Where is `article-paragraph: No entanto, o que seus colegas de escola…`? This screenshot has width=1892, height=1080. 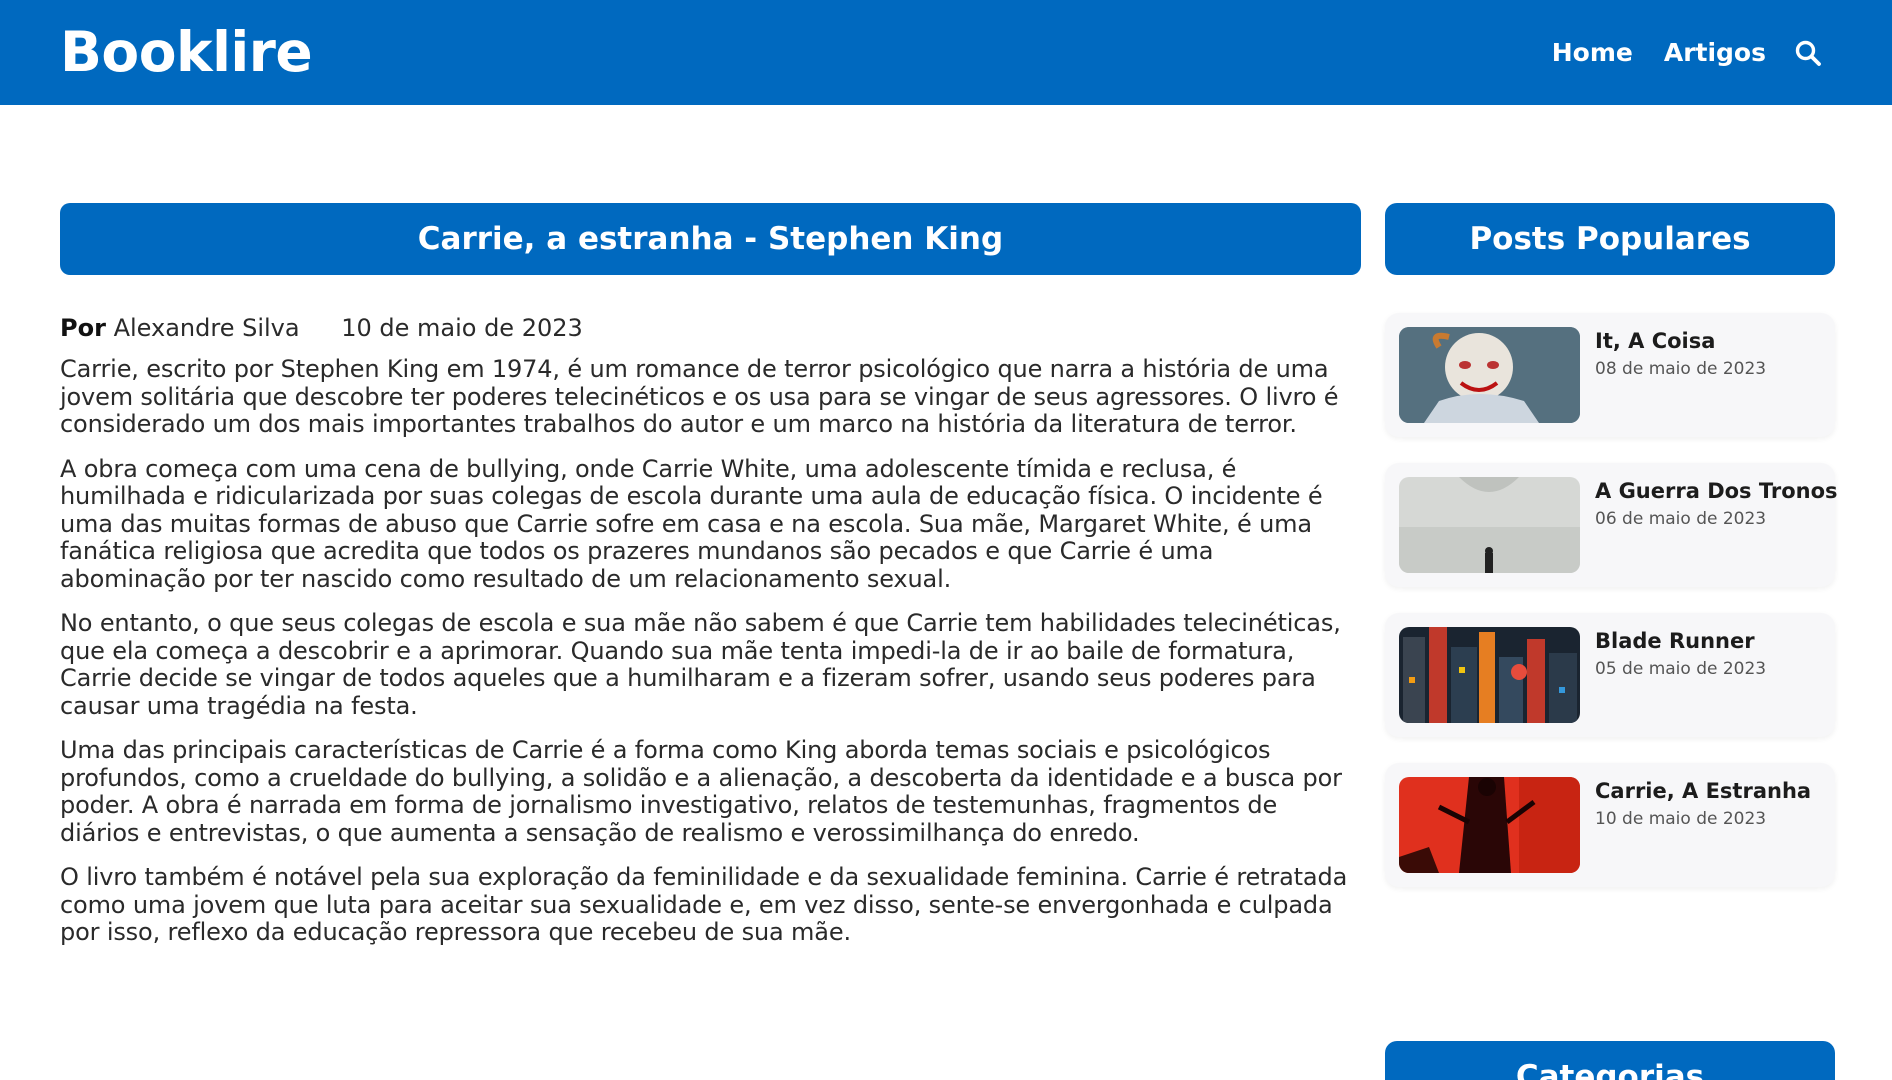 article-paragraph: No entanto, o que seus colegas de escola… is located at coordinates (700, 664).